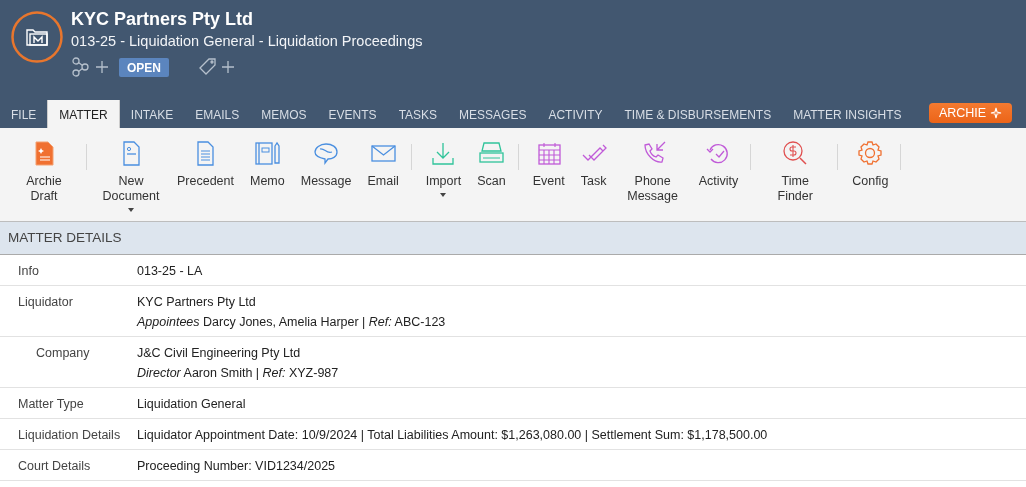 The height and width of the screenshot is (487, 1026). Describe the element at coordinates (152, 114) in the screenshot. I see `tab: INTAKE` at that location.